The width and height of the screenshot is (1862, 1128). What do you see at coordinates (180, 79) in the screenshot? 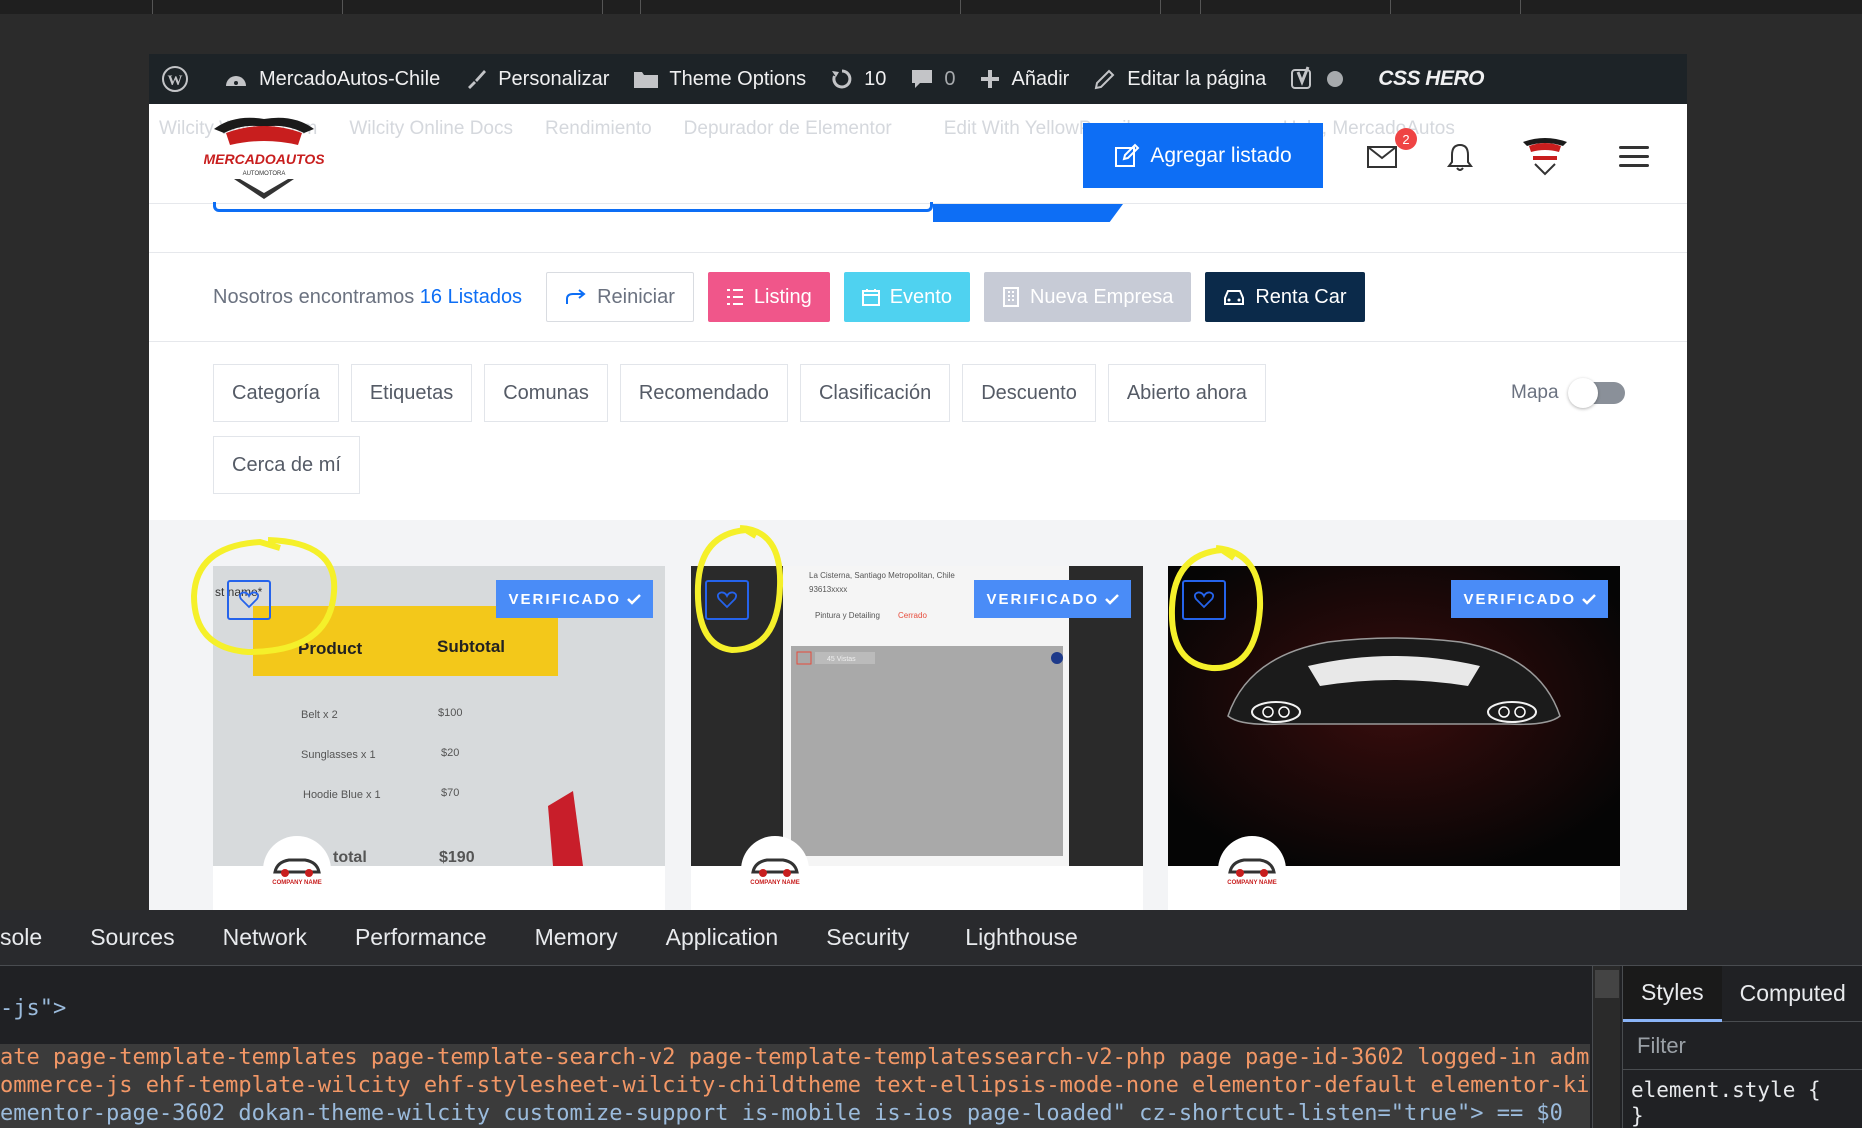
I see `wordpress-logo-icon: W` at bounding box center [180, 79].